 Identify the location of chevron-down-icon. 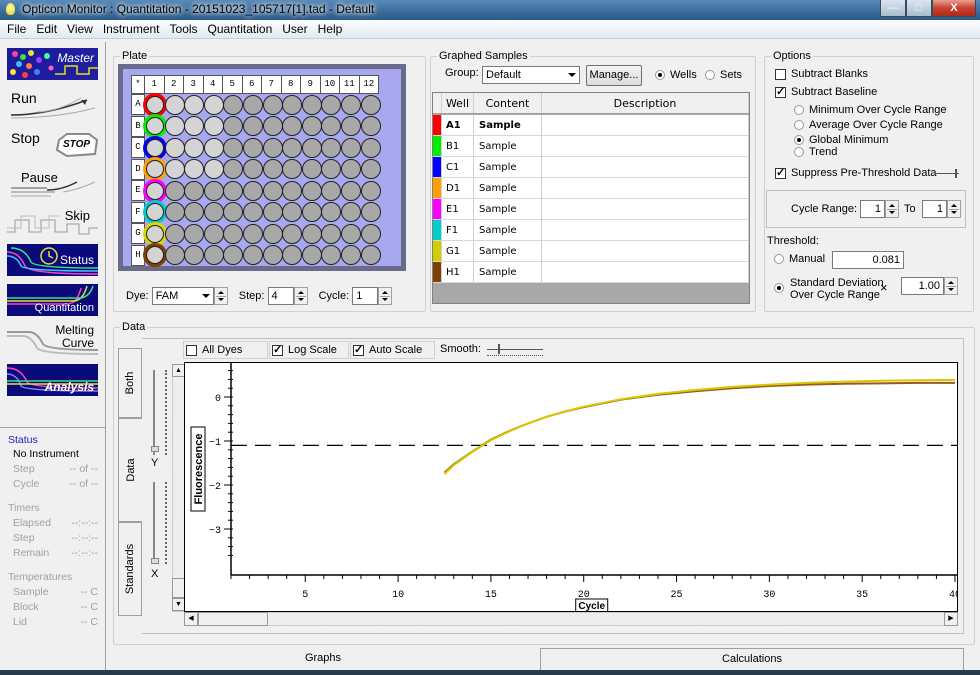
(571, 75).